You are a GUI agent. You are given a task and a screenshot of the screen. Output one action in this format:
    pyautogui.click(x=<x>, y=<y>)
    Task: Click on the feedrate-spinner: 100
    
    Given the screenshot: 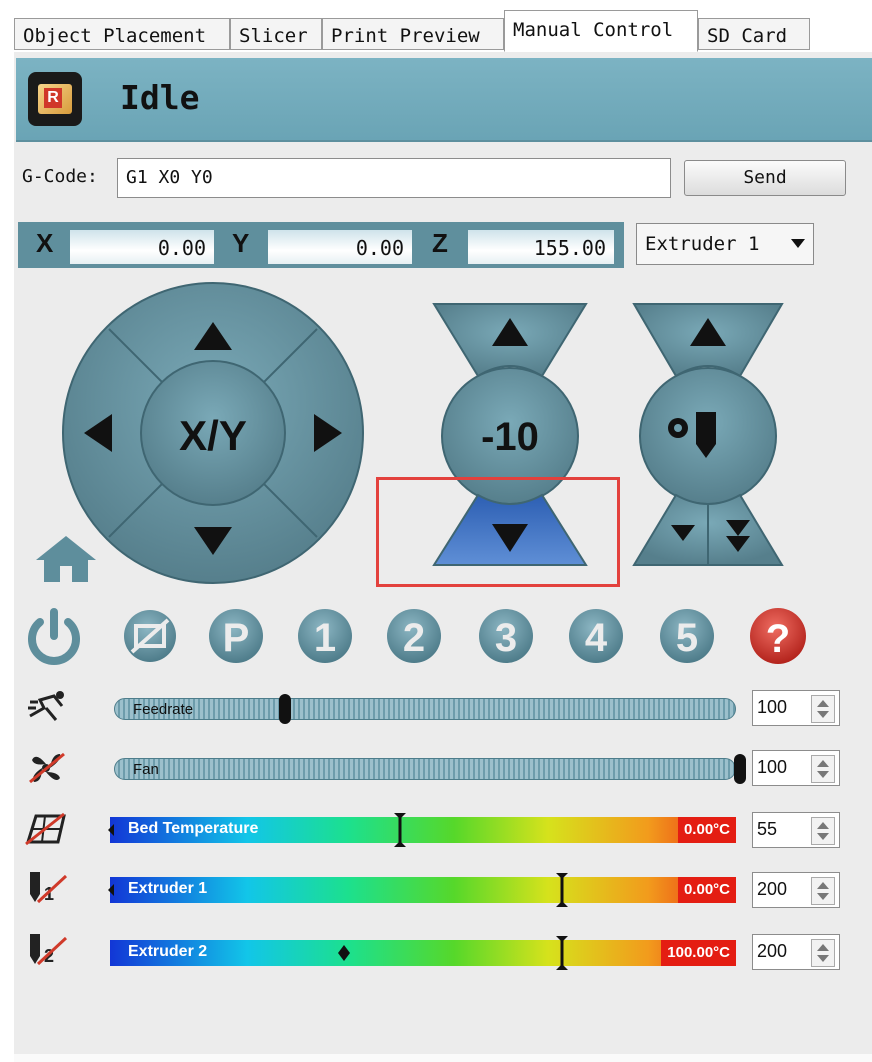 What is the action you would take?
    pyautogui.click(x=796, y=708)
    